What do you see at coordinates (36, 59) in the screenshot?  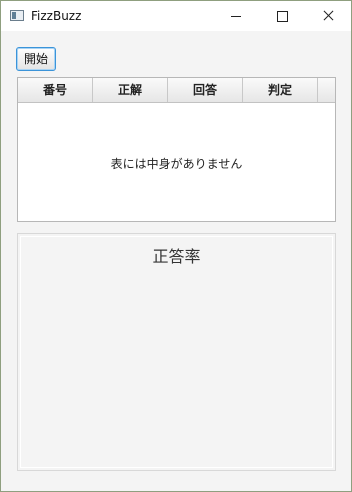 I see `start-button: 開始` at bounding box center [36, 59].